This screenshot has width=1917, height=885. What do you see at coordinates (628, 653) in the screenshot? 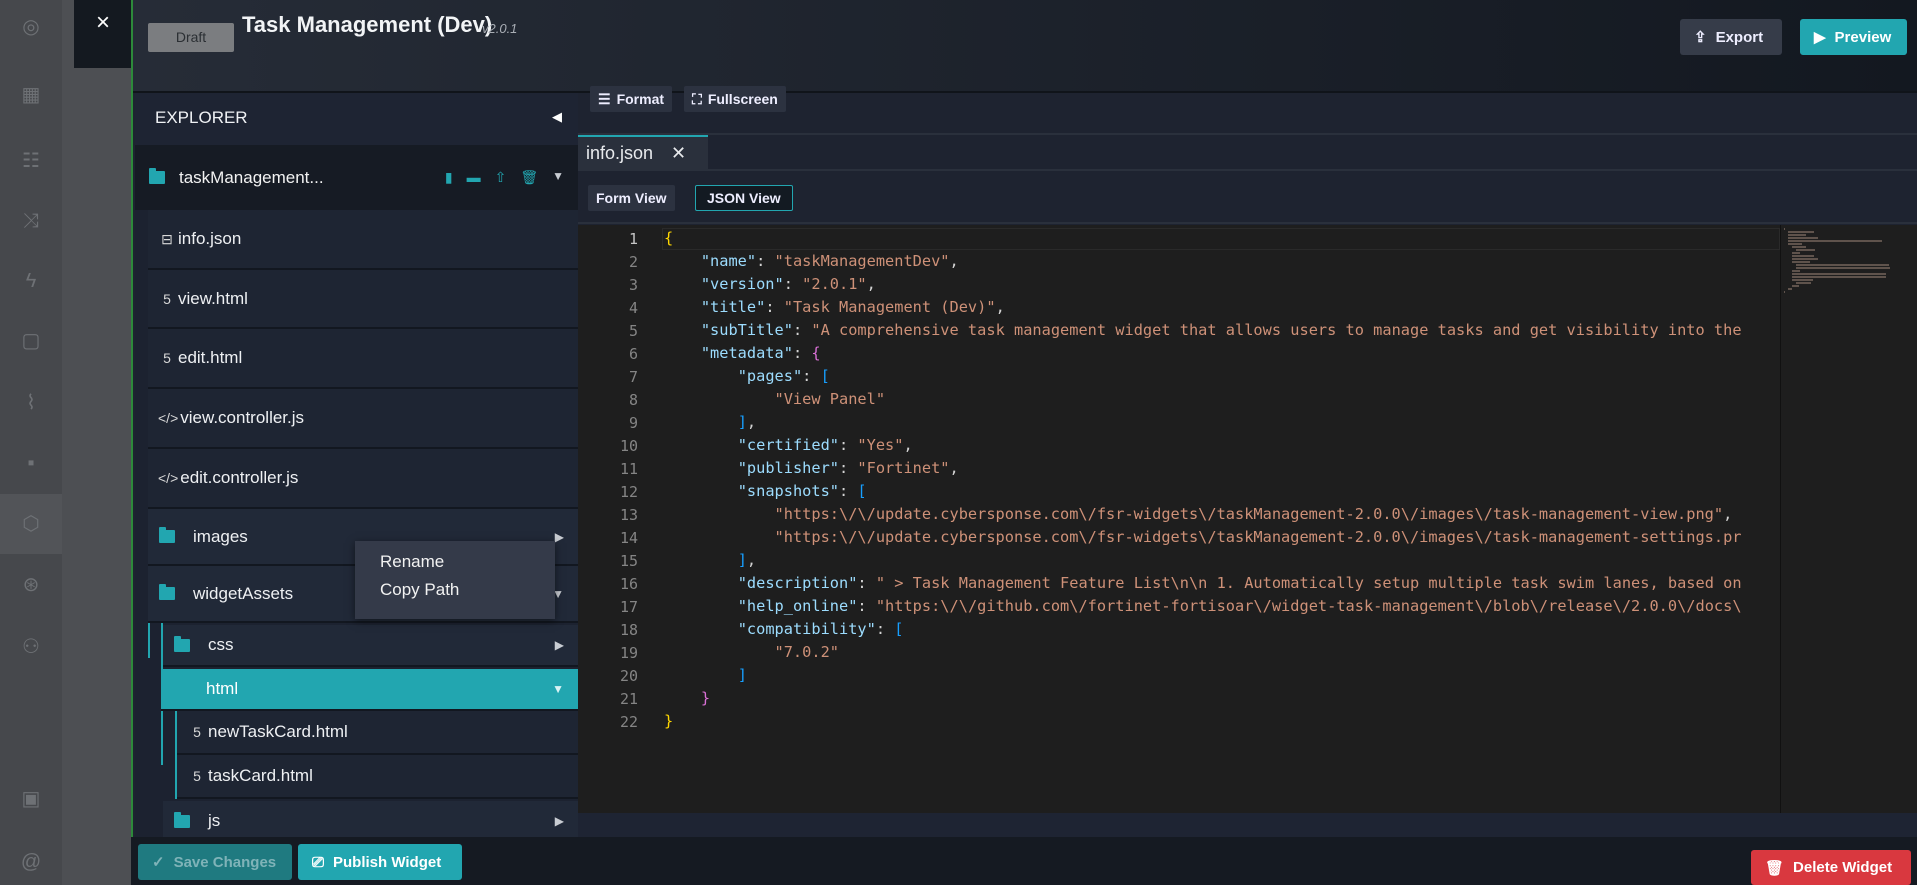
I see `line-number: 19` at bounding box center [628, 653].